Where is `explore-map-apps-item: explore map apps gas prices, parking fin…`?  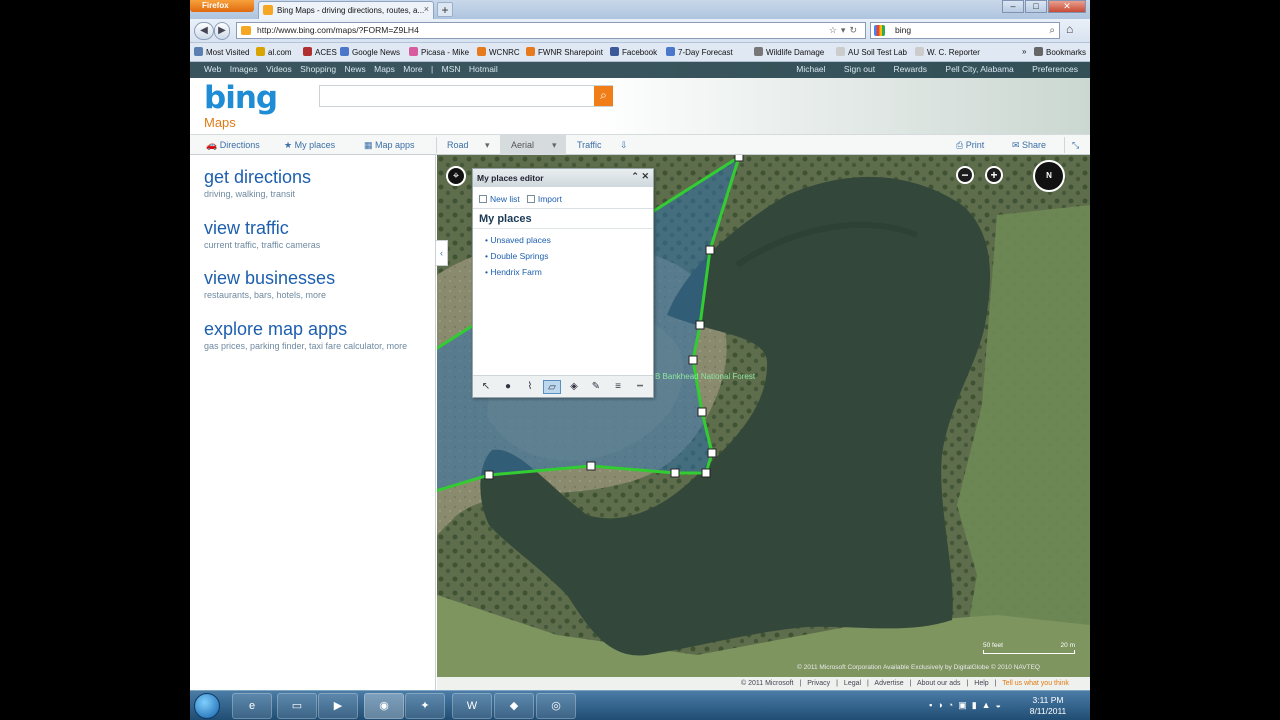
explore-map-apps-item: explore map apps gas prices, parking fin… is located at coordinates (311, 335).